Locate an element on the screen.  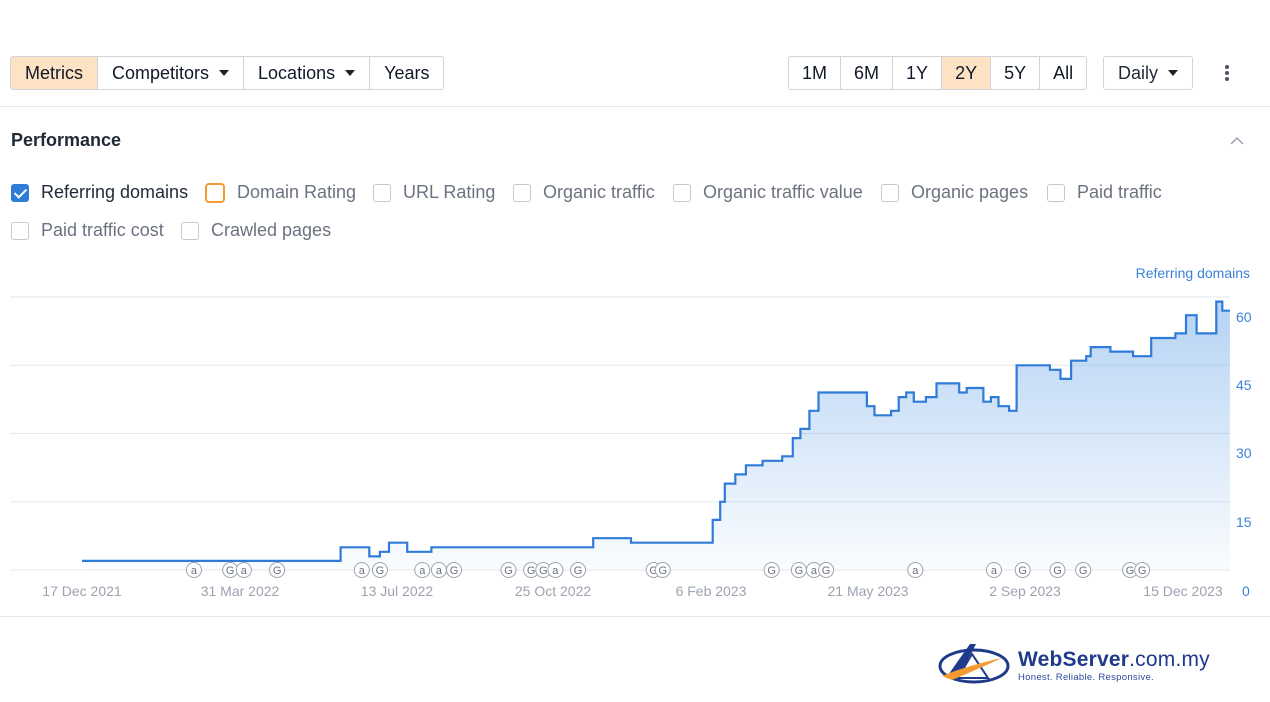
metric-domain-rating: Domain Rating is located at coordinates (280, 192).